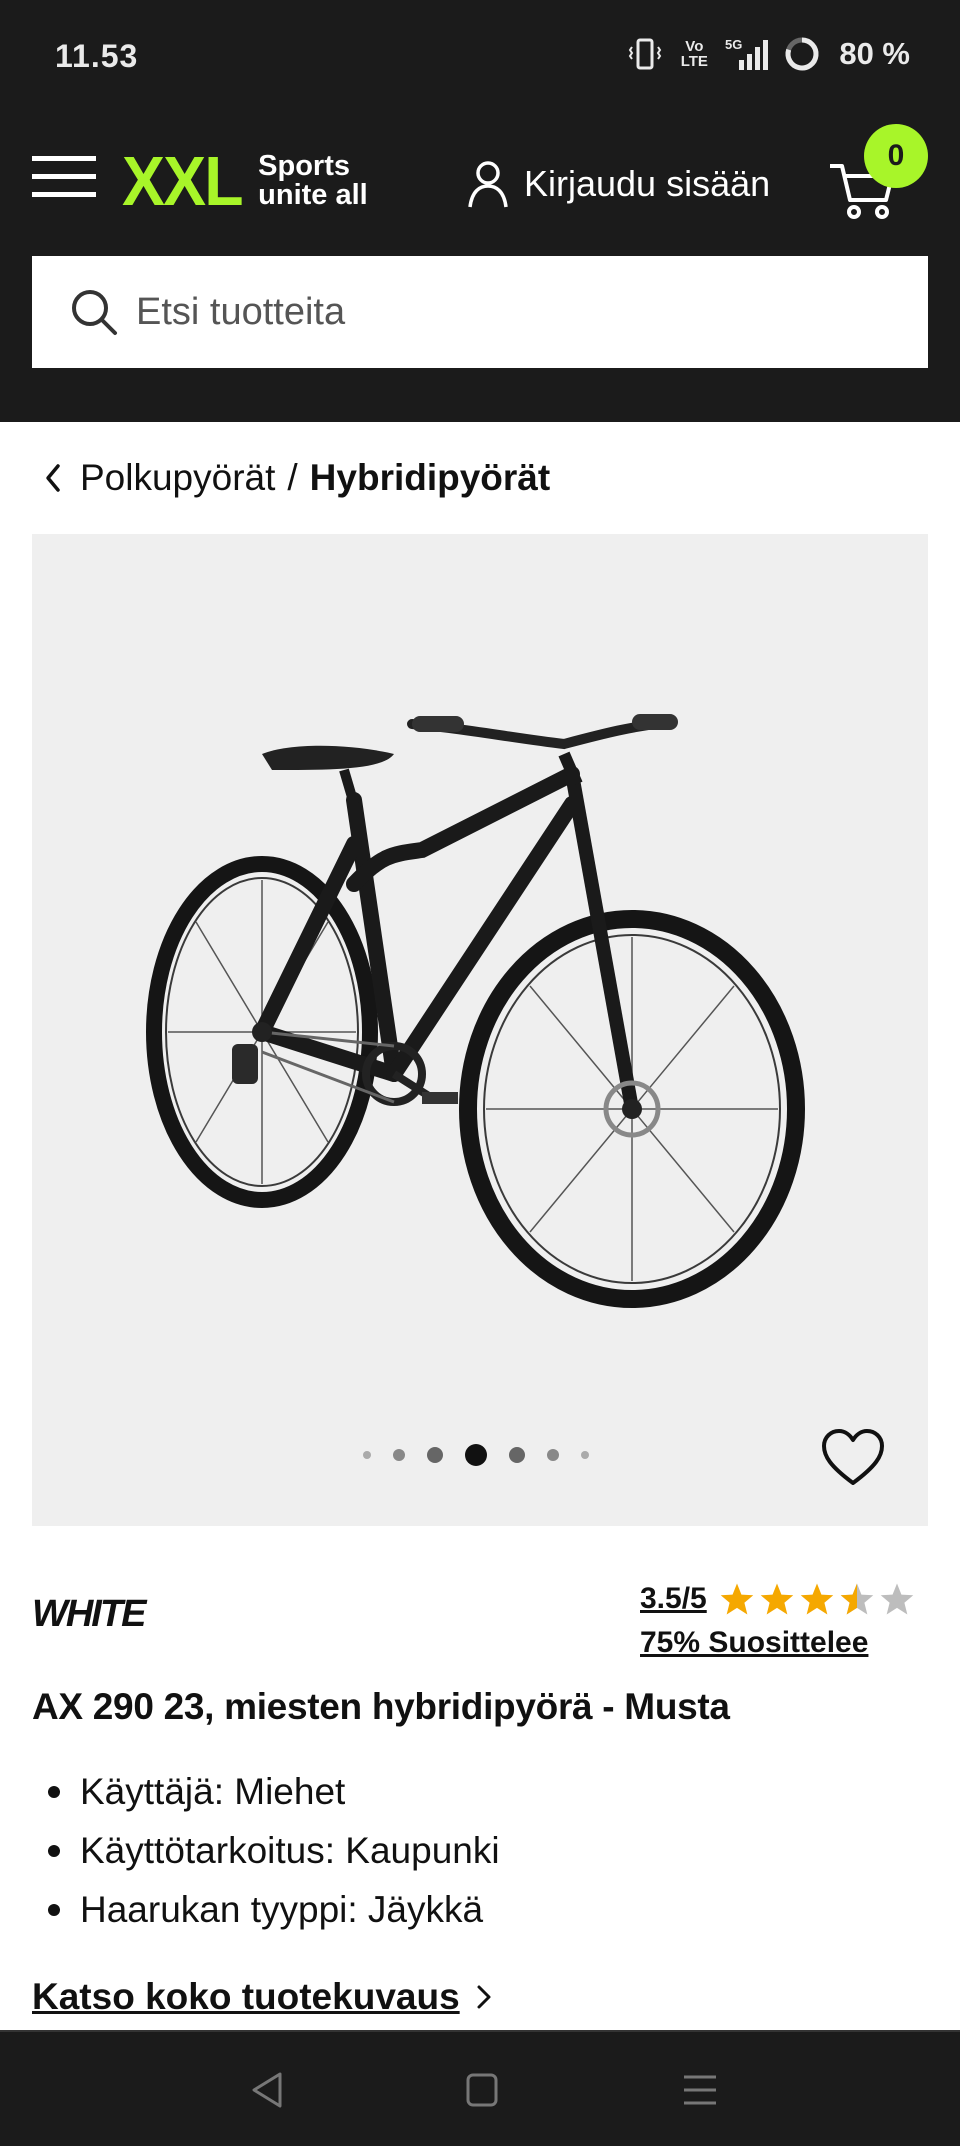 Image resolution: width=960 pixels, height=2146 pixels. I want to click on logo-text: XXL, so click(183, 181).